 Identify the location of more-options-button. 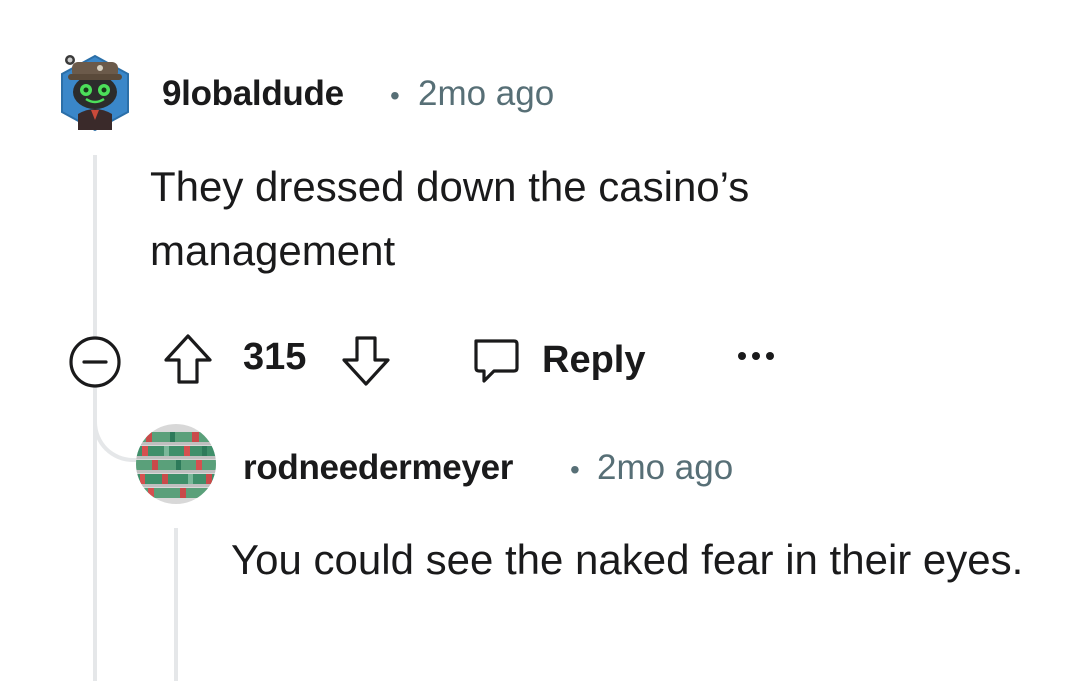
(756, 356).